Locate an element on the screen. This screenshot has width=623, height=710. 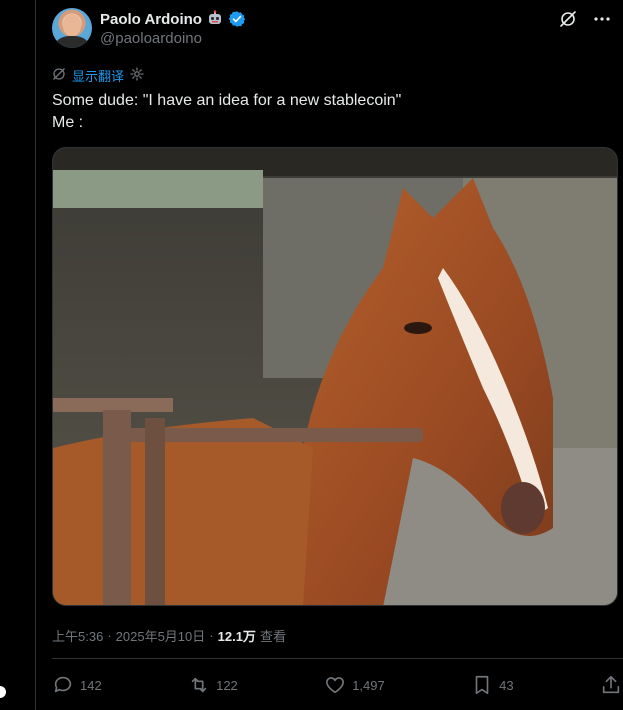
heart-icon is located at coordinates (335, 685).